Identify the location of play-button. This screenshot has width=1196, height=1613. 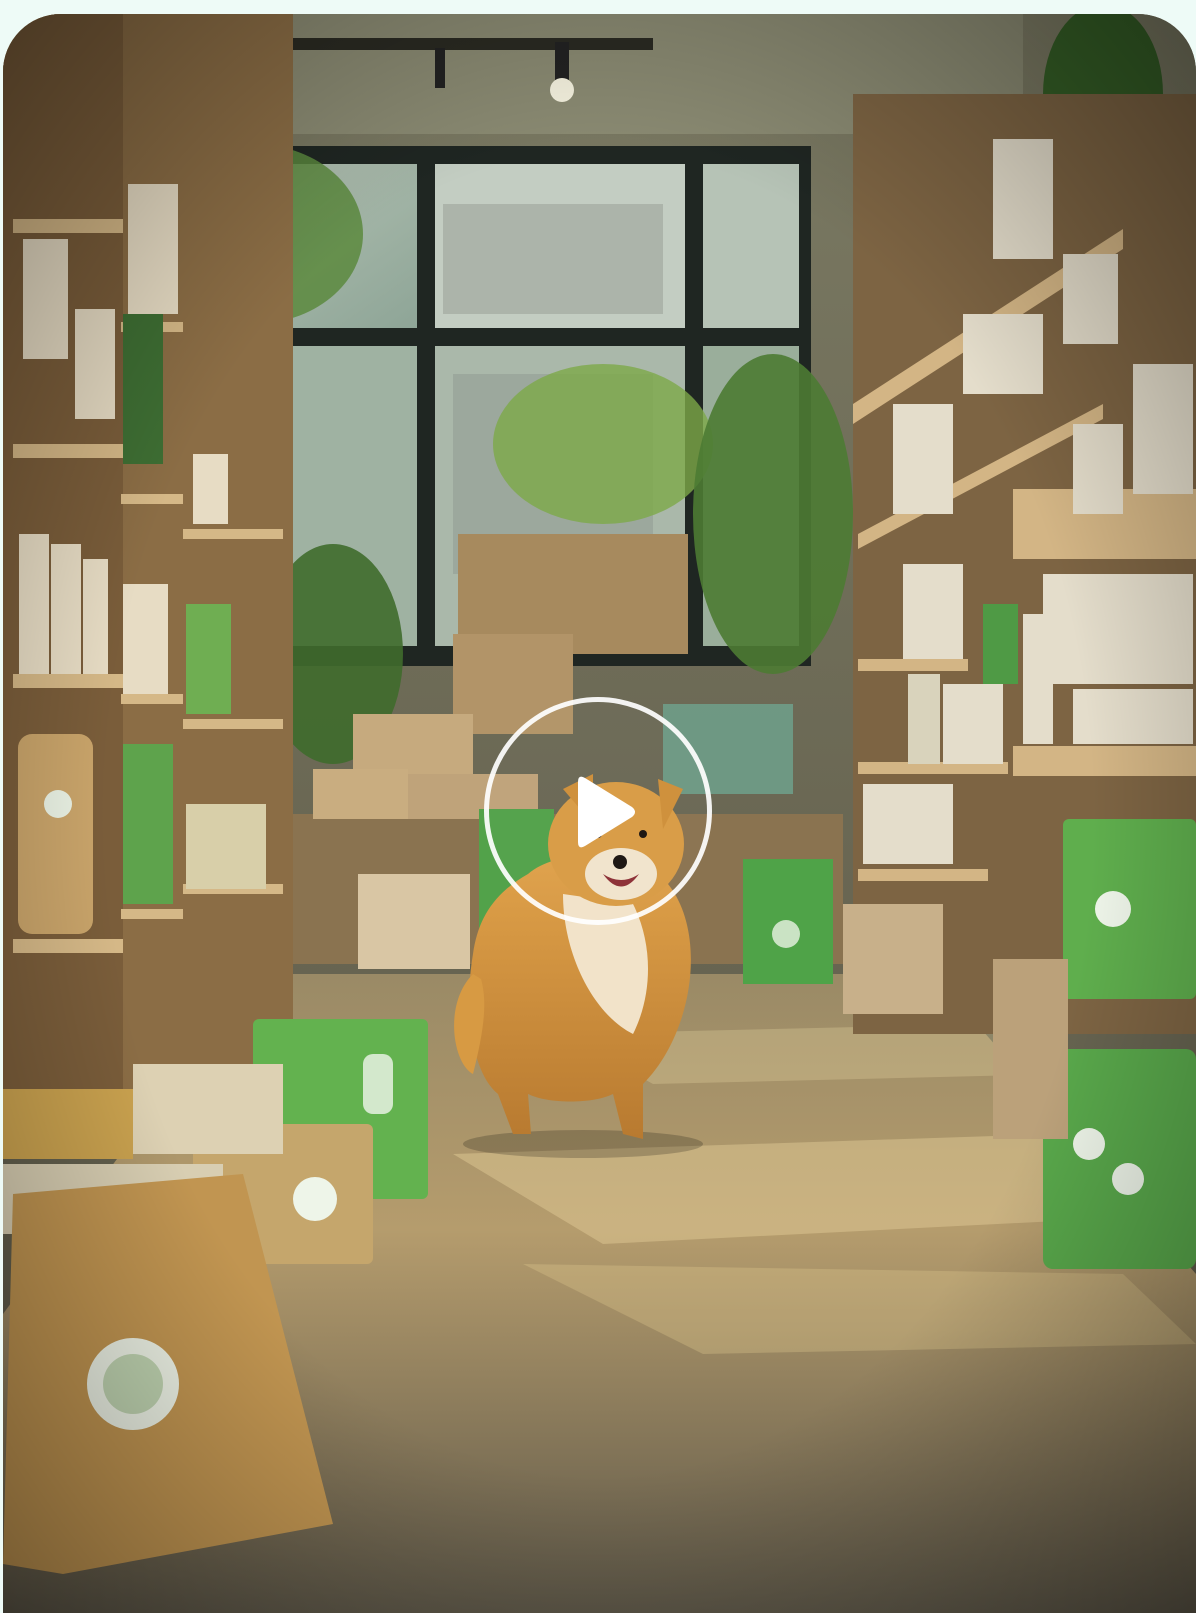
(598, 811).